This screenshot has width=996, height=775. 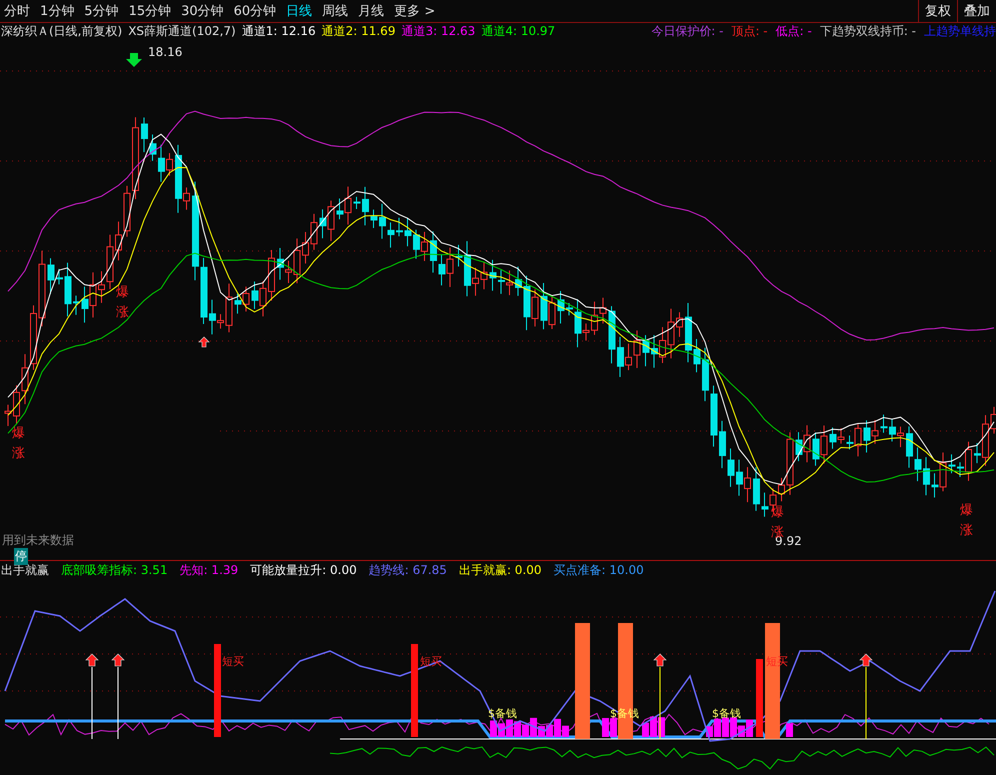 I want to click on legend-value: 底部吸筹指标: 3.51, so click(x=114, y=570).